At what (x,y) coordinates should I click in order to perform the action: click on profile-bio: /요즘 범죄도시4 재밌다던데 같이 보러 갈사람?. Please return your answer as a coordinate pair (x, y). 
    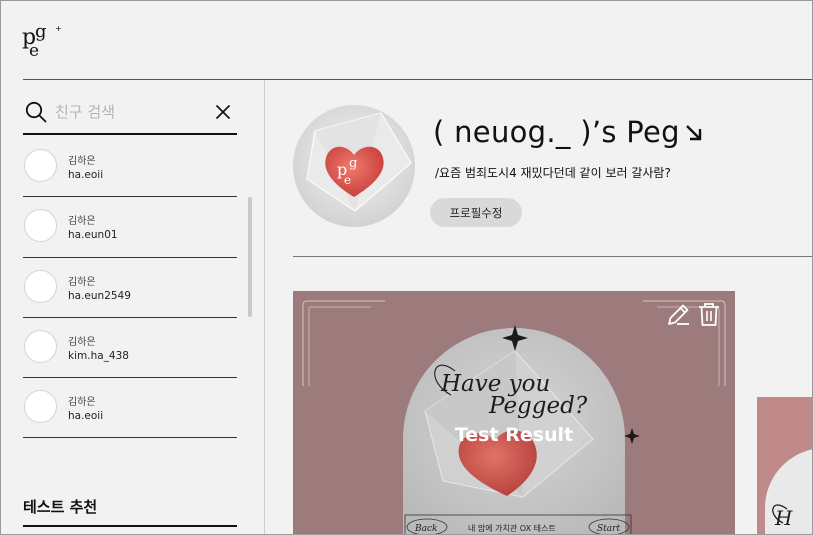
    Looking at the image, I should click on (553, 173).